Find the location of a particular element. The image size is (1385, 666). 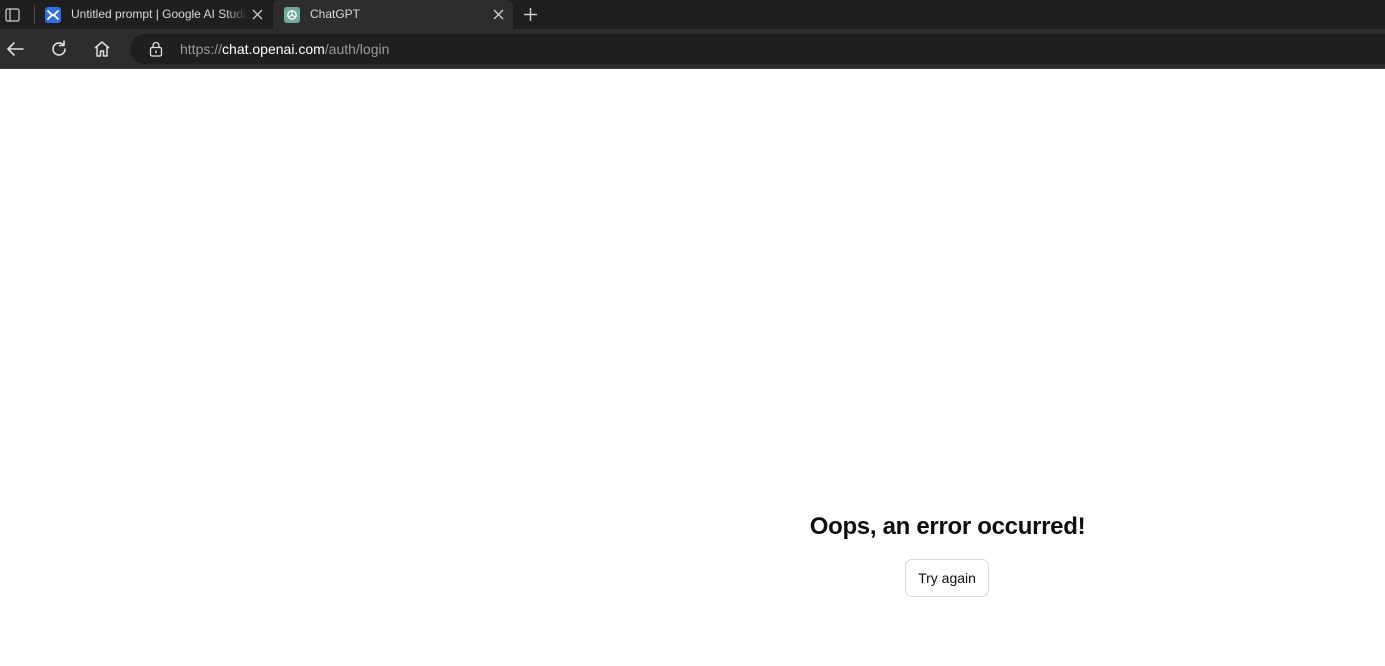

refresh-icon is located at coordinates (59, 49).